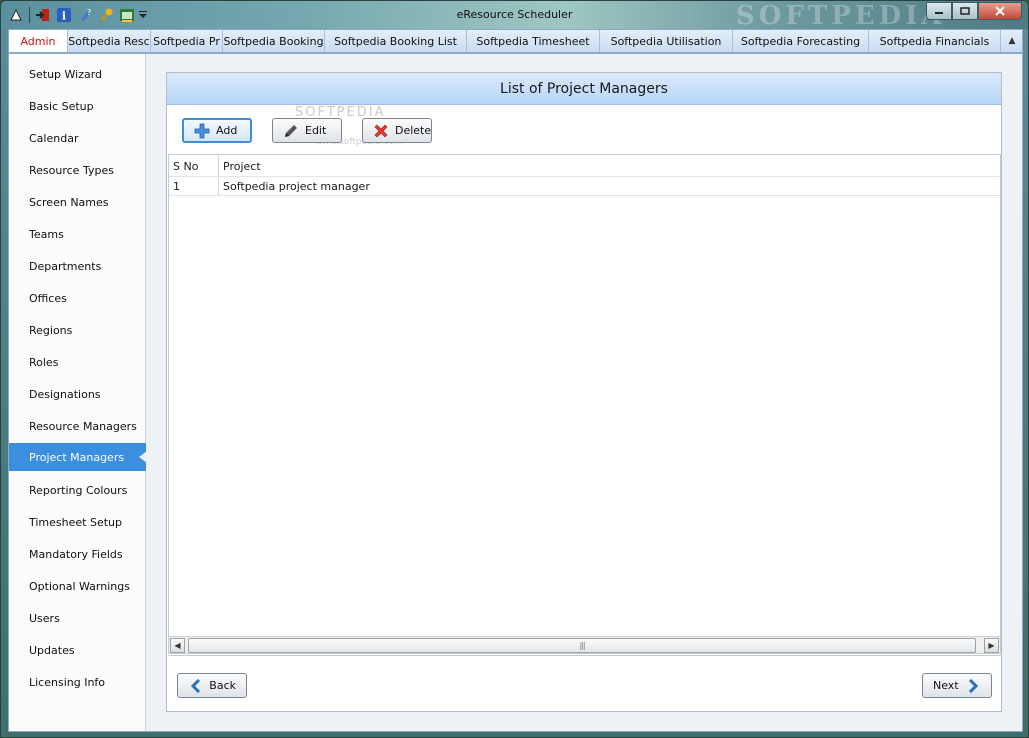  What do you see at coordinates (77, 170) in the screenshot?
I see `sidebar-item-resource-types: Resource Types` at bounding box center [77, 170].